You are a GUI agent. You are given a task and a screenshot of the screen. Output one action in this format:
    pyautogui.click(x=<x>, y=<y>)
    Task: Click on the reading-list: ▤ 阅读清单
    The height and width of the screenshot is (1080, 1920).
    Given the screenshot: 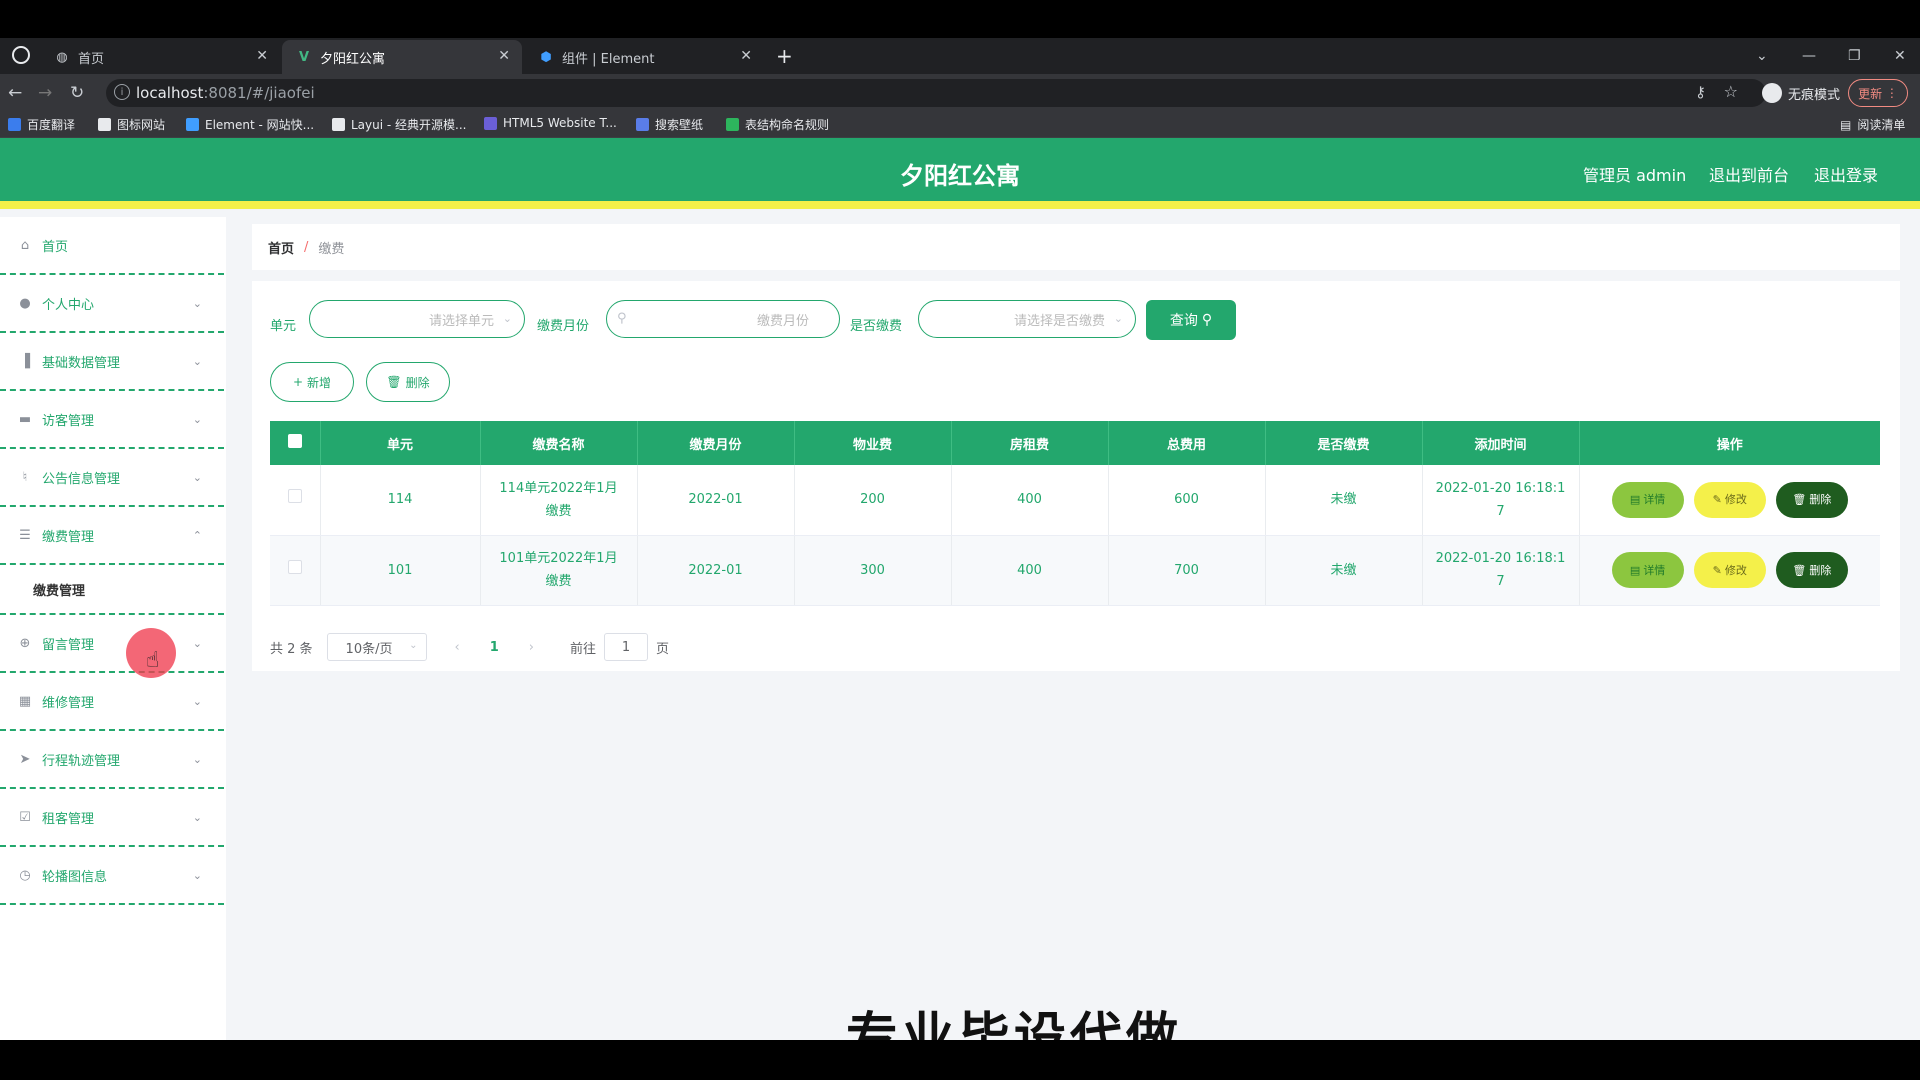 What is the action you would take?
    pyautogui.click(x=1872, y=124)
    